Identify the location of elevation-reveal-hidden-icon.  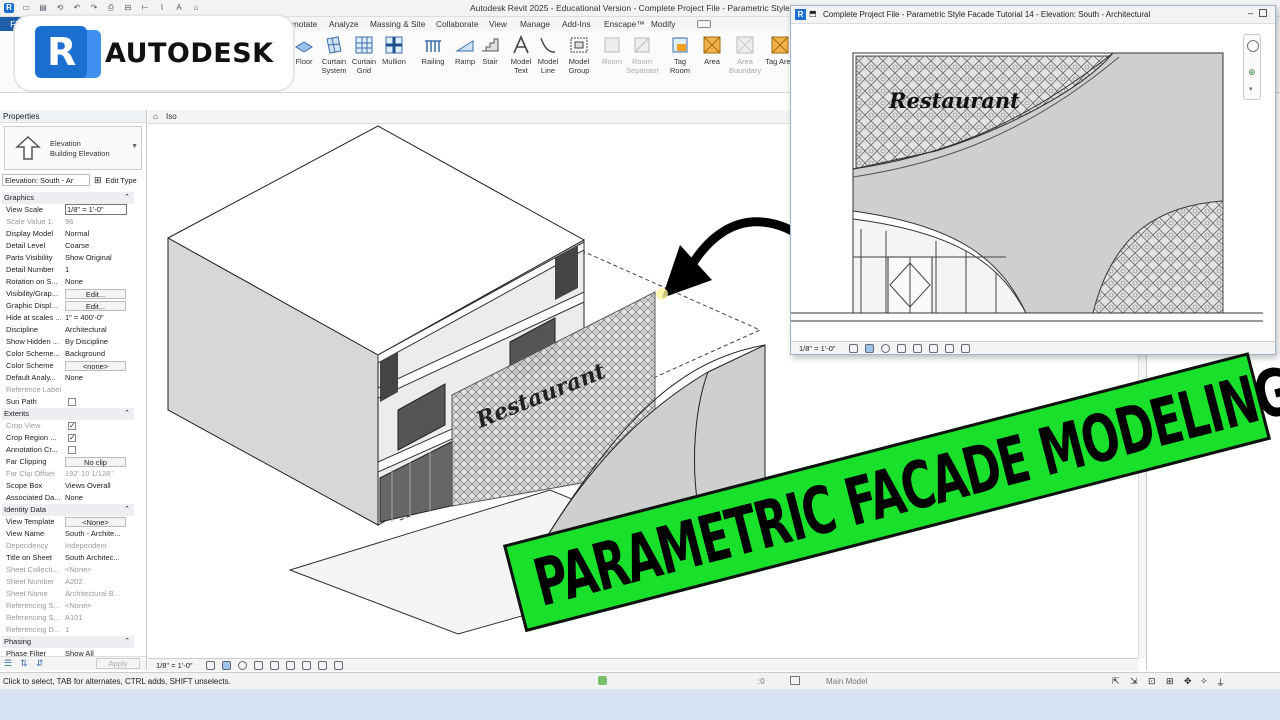
(965, 348).